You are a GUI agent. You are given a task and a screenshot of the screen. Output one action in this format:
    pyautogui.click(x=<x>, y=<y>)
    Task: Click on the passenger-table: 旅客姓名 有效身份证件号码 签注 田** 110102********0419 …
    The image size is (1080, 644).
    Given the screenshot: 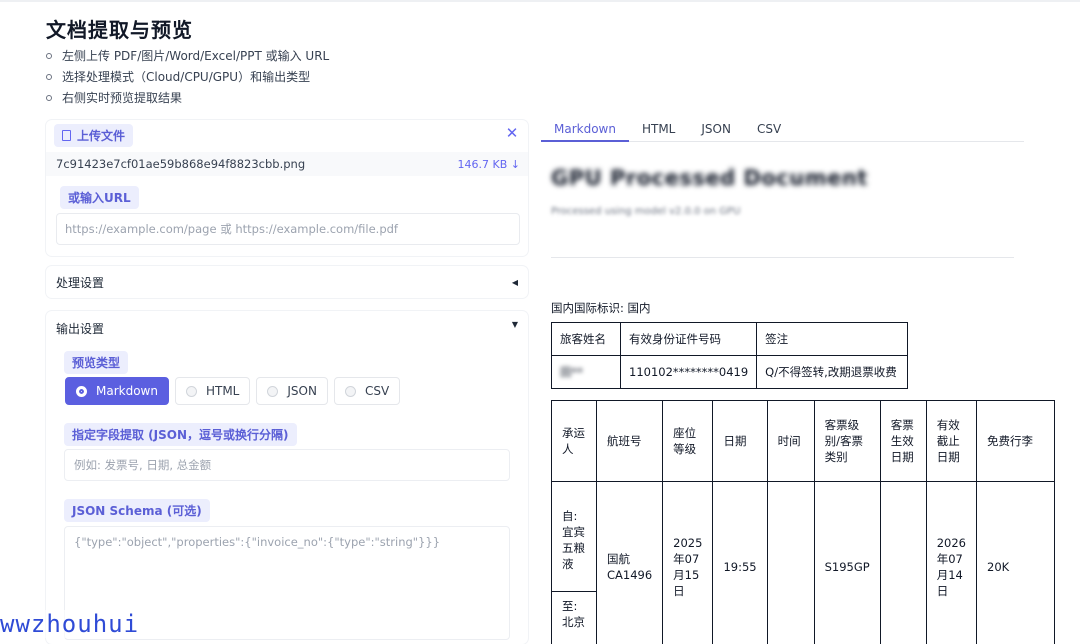 What is the action you would take?
    pyautogui.click(x=730, y=355)
    